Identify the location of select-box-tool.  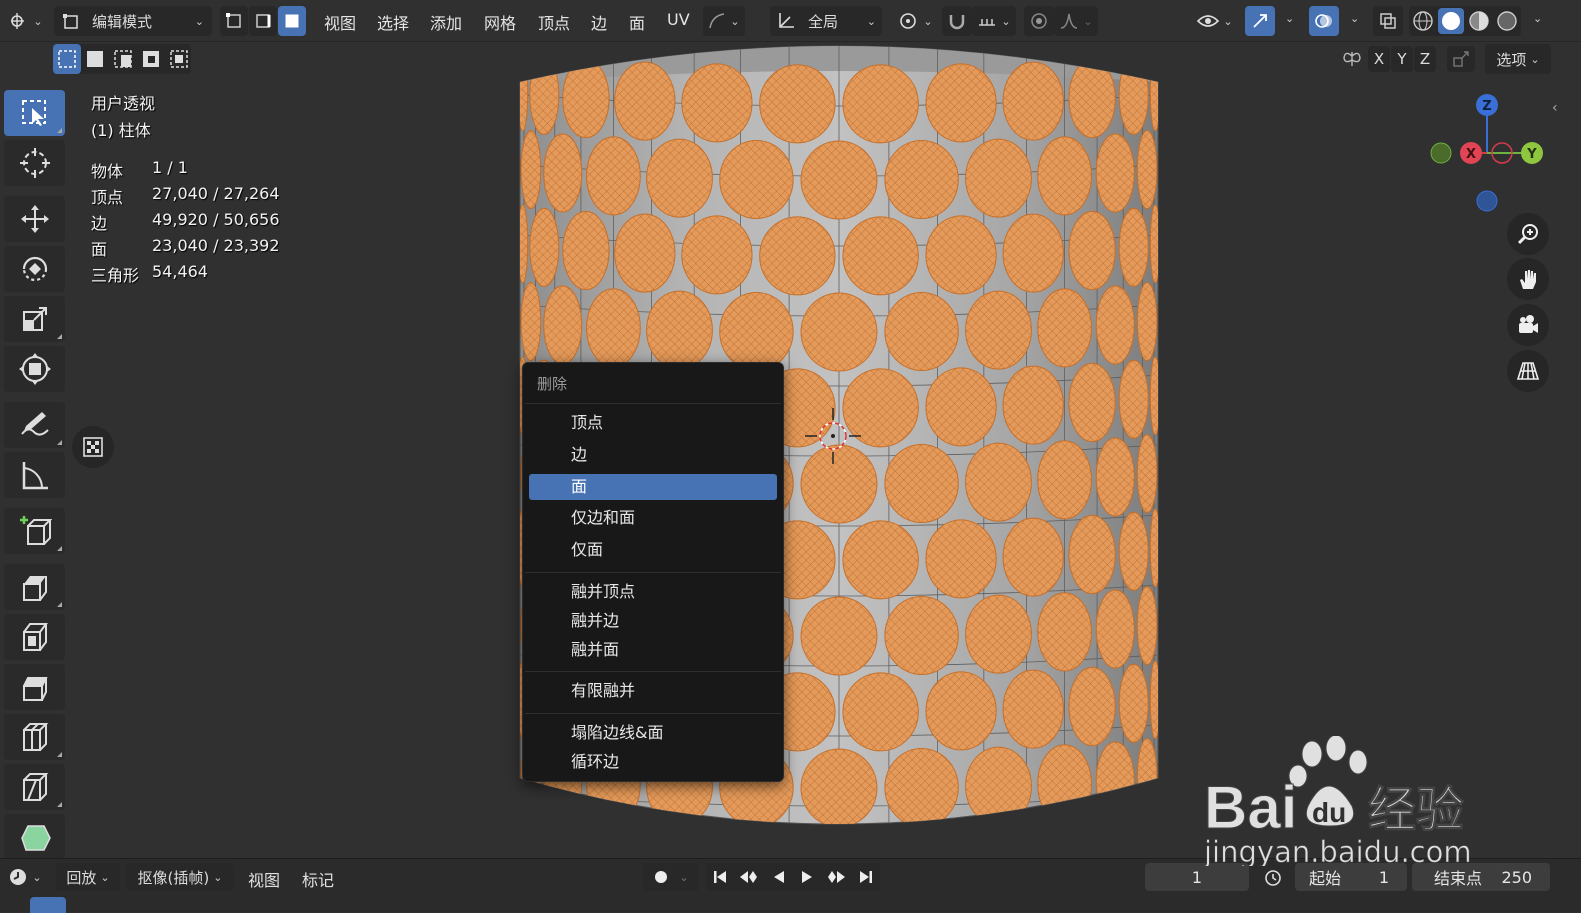
(34, 113).